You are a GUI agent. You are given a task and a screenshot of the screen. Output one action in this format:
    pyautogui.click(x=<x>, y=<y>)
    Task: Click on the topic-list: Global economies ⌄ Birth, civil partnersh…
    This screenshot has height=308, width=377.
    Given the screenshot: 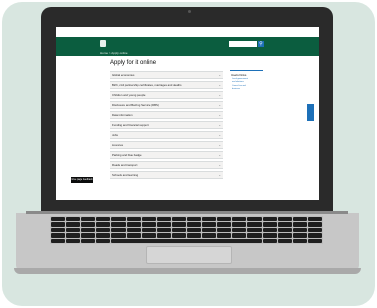 What is the action you would take?
    pyautogui.click(x=166, y=126)
    